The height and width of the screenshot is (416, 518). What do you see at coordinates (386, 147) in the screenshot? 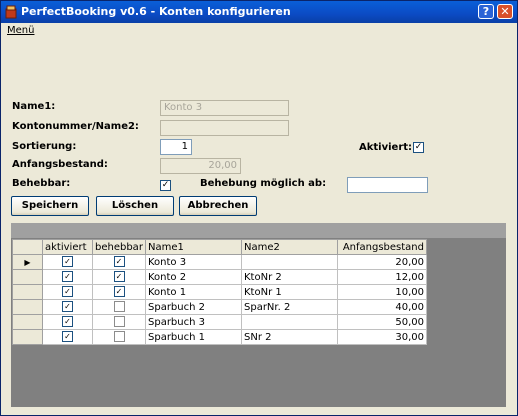
I see `aktiviert-label: Aktiviert:` at bounding box center [386, 147].